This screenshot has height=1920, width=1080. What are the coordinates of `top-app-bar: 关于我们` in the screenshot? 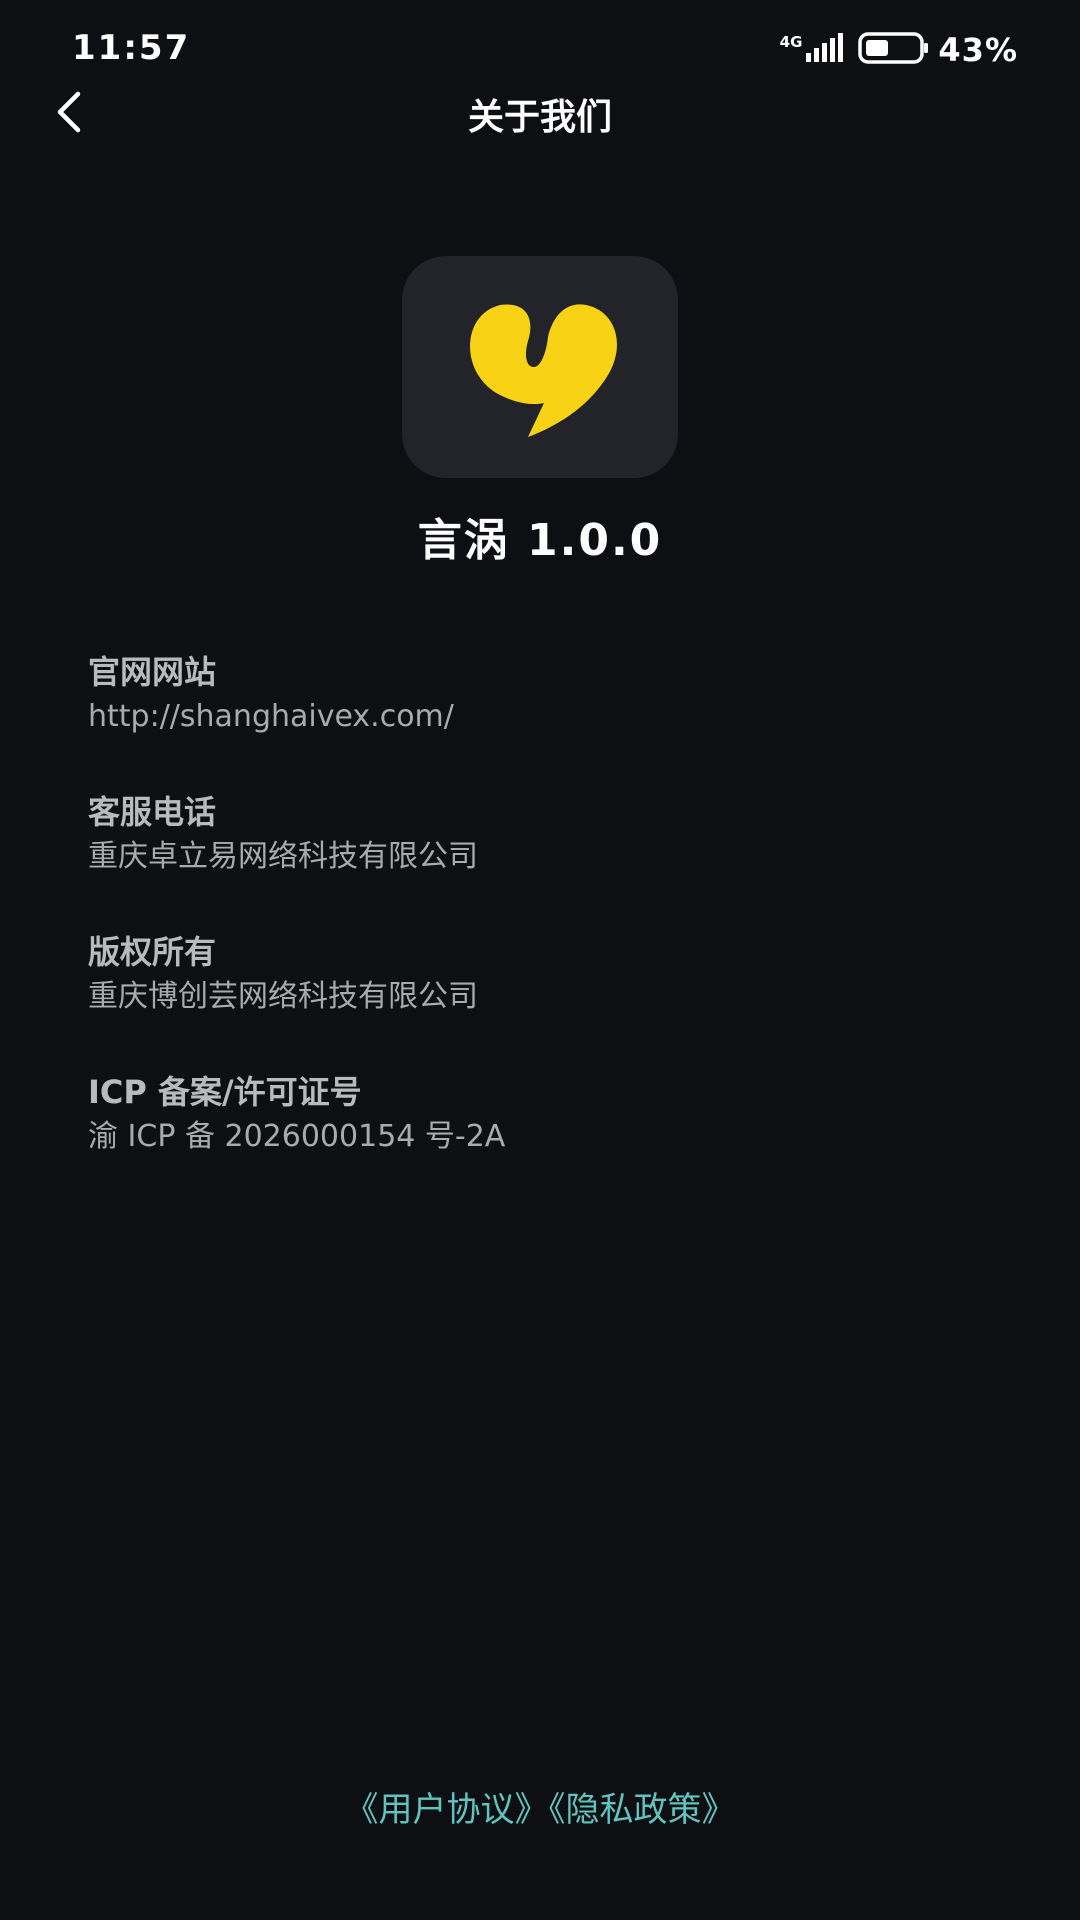 It's located at (540, 112).